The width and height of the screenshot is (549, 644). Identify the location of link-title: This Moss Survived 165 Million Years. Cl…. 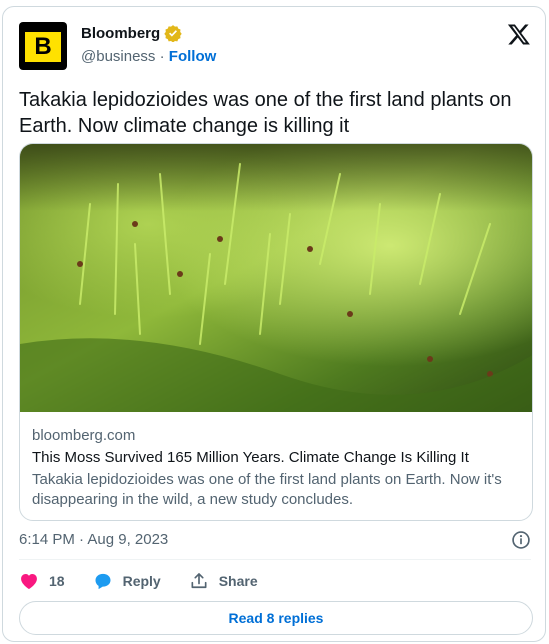
(250, 457).